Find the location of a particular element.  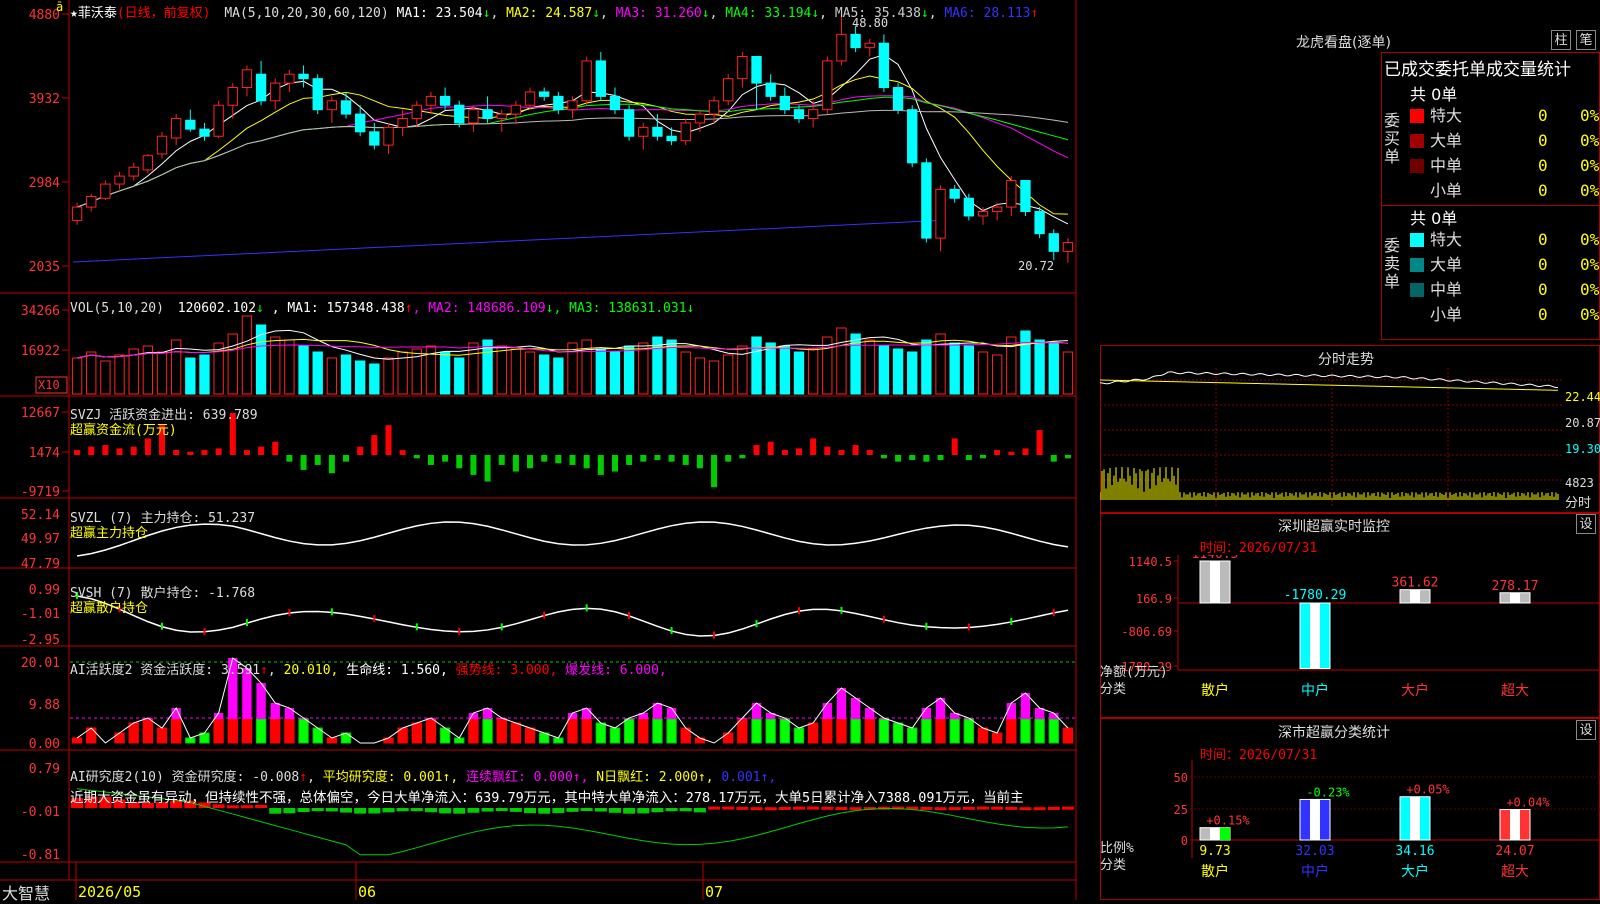

realtime-settings-button: 设 is located at coordinates (1586, 524).